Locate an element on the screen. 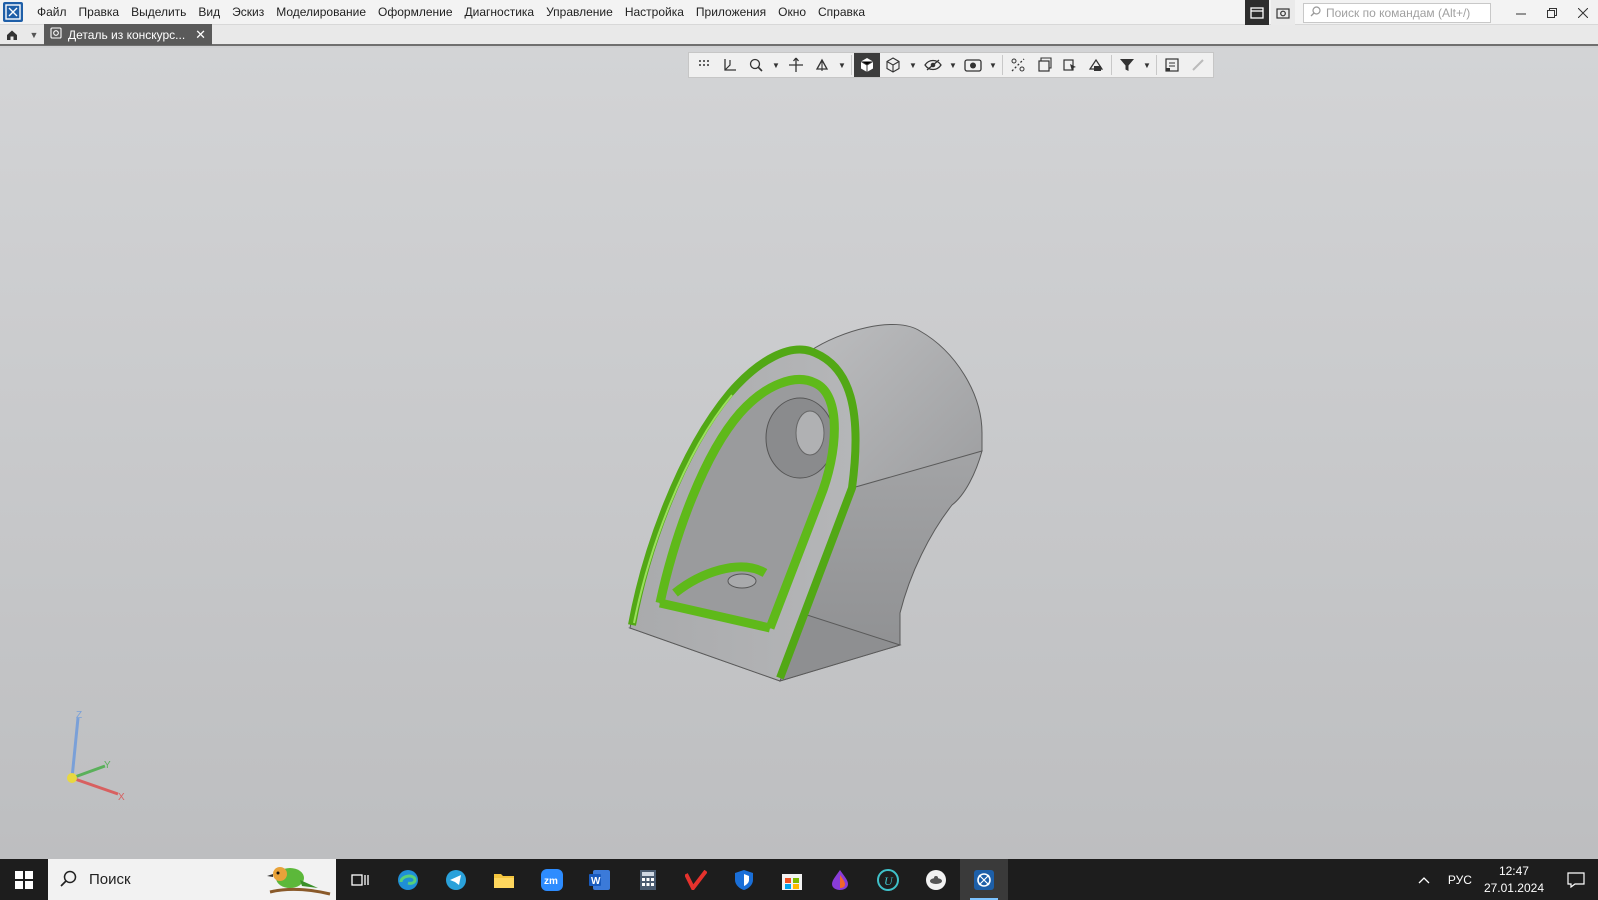 Image resolution: width=1598 pixels, height=900 pixels. menu-manage: Управление is located at coordinates (579, 12).